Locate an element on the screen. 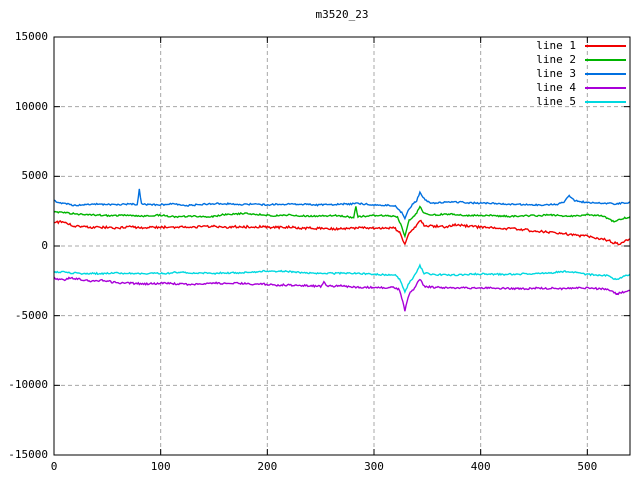  y-tick-label: 5000 is located at coordinates (35, 176).